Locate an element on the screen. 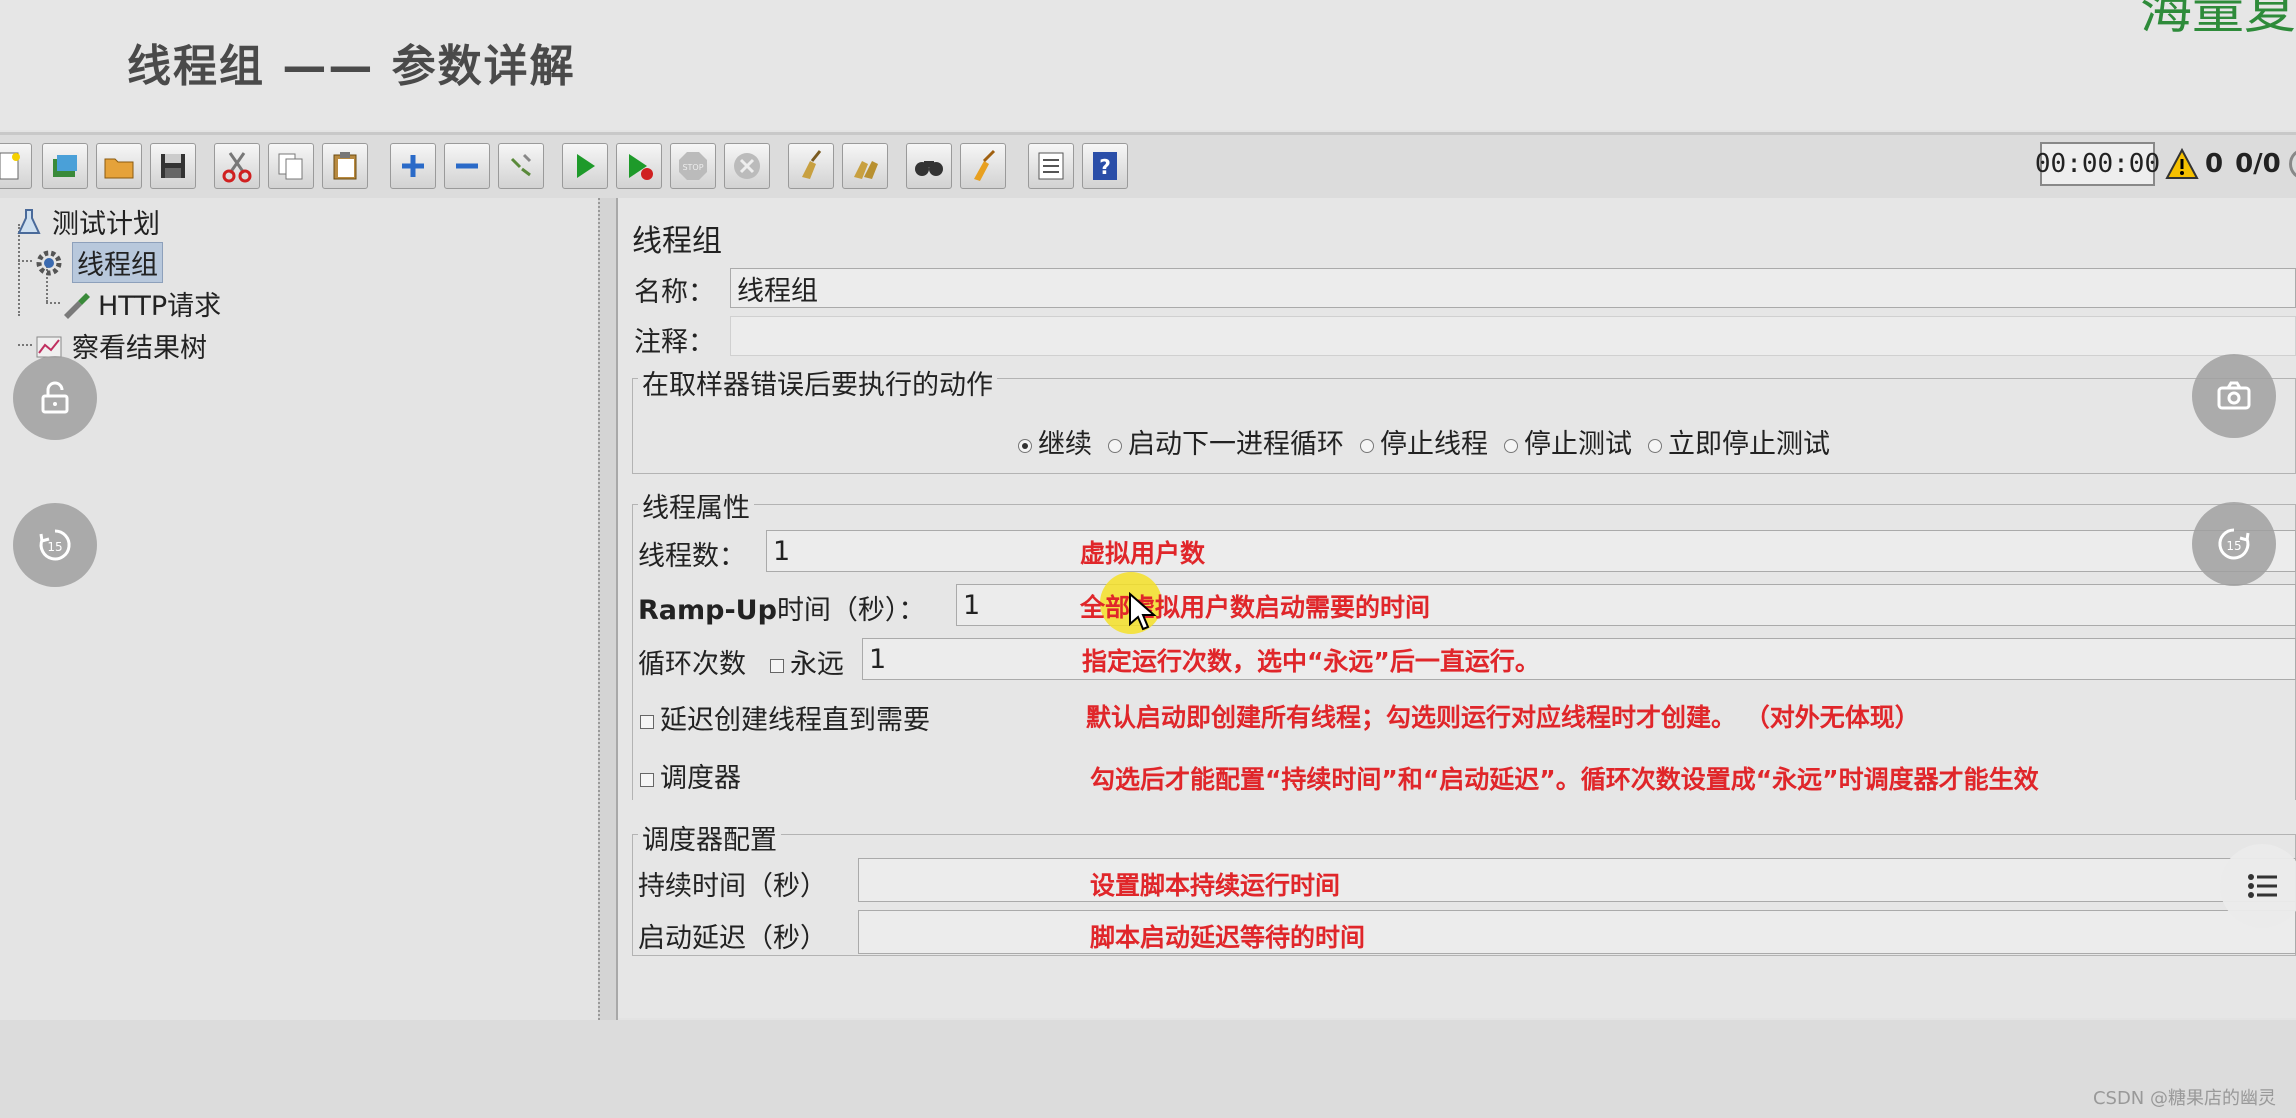 This screenshot has width=2296, height=1118. scheduler-checkbox: 调度器 is located at coordinates (690, 775).